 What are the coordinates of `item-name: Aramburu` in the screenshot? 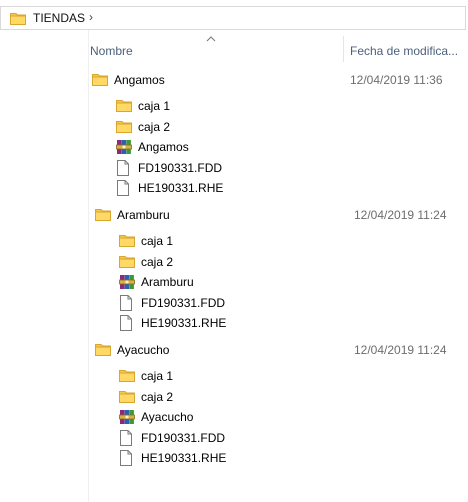 It's located at (167, 282).